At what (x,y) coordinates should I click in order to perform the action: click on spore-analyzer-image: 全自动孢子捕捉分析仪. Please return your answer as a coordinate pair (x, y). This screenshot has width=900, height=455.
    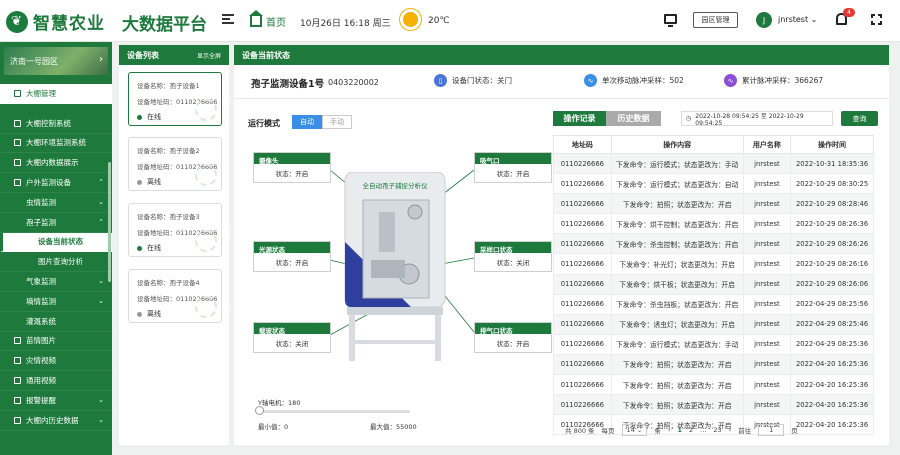
    Looking at the image, I should click on (395, 266).